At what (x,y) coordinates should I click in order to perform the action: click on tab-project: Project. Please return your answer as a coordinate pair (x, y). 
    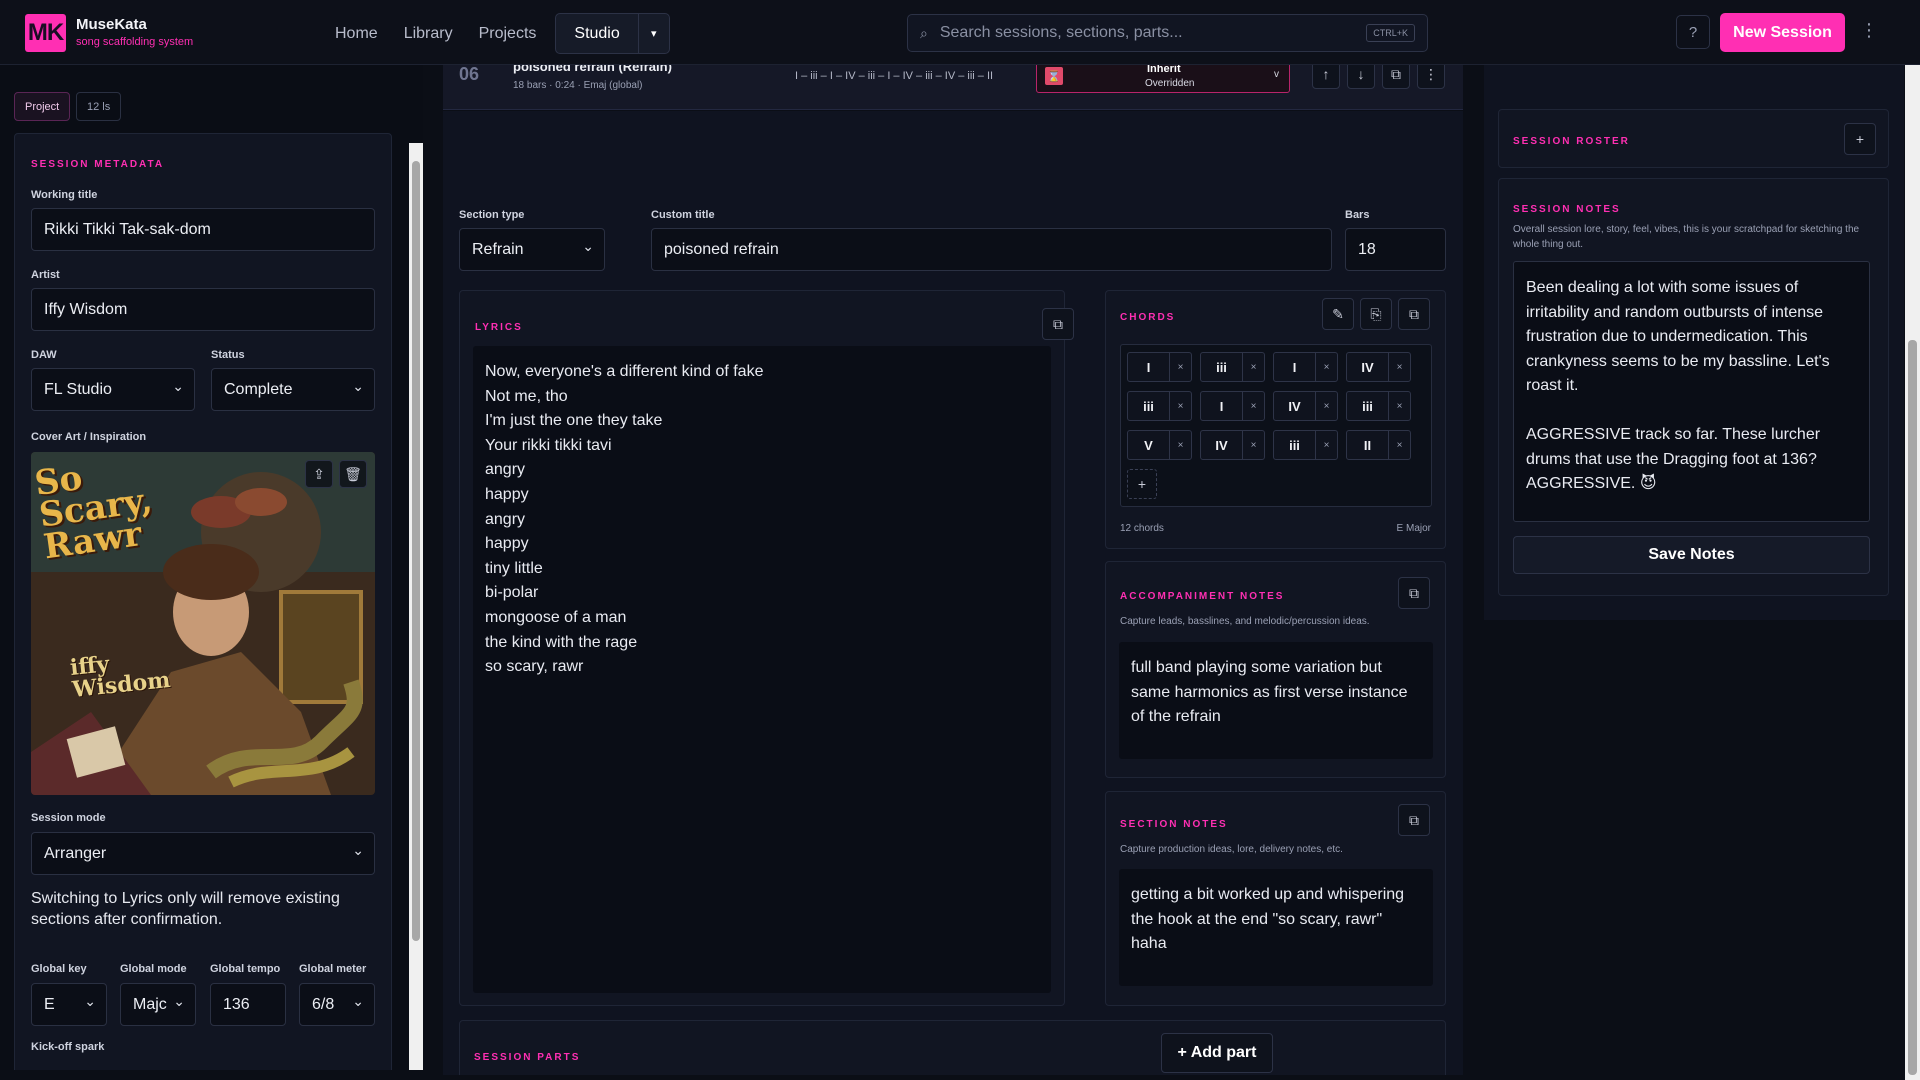
    Looking at the image, I should click on (42, 106).